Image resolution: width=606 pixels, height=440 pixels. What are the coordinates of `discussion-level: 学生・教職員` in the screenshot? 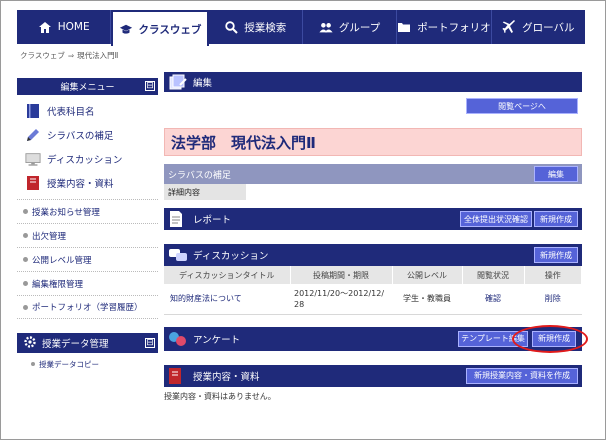 It's located at (427, 299).